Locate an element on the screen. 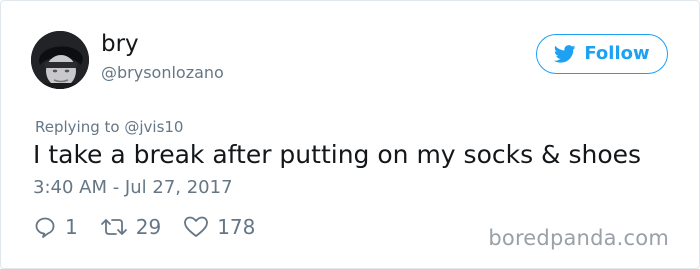  tweet-timestamp: 3:40 AM - Jul 27, 2017 is located at coordinates (133, 188).